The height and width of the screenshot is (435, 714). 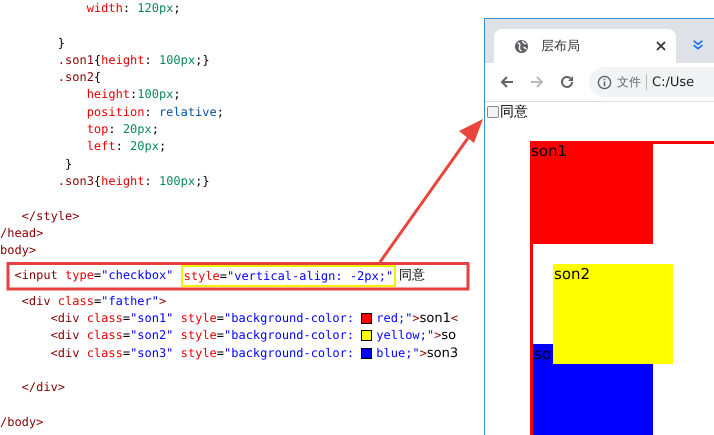 What do you see at coordinates (585, 46) in the screenshot?
I see `browser-tab: 层布局` at bounding box center [585, 46].